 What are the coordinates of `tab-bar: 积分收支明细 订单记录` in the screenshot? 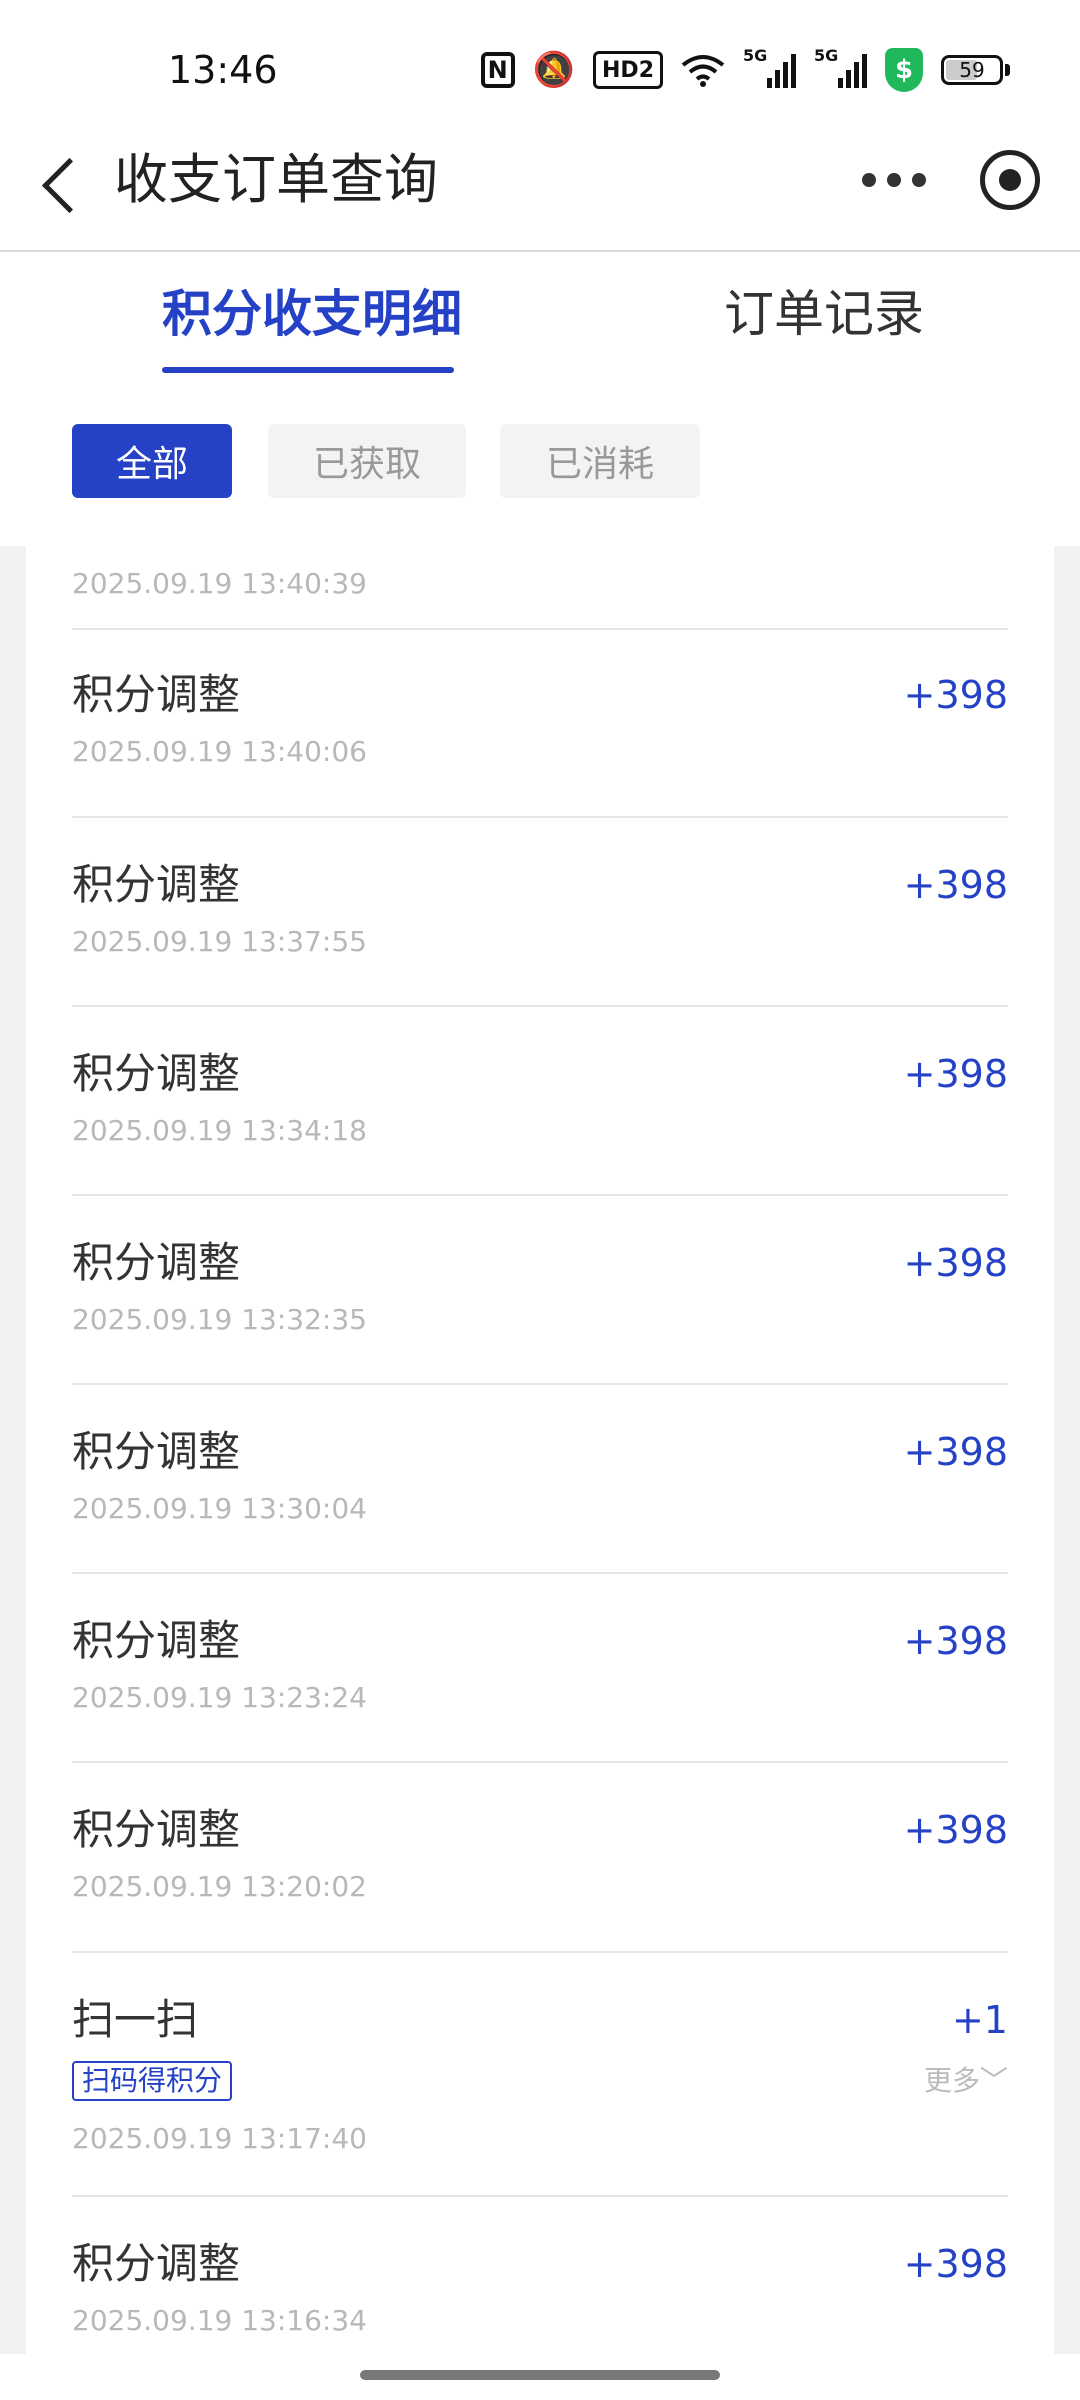 It's located at (540, 314).